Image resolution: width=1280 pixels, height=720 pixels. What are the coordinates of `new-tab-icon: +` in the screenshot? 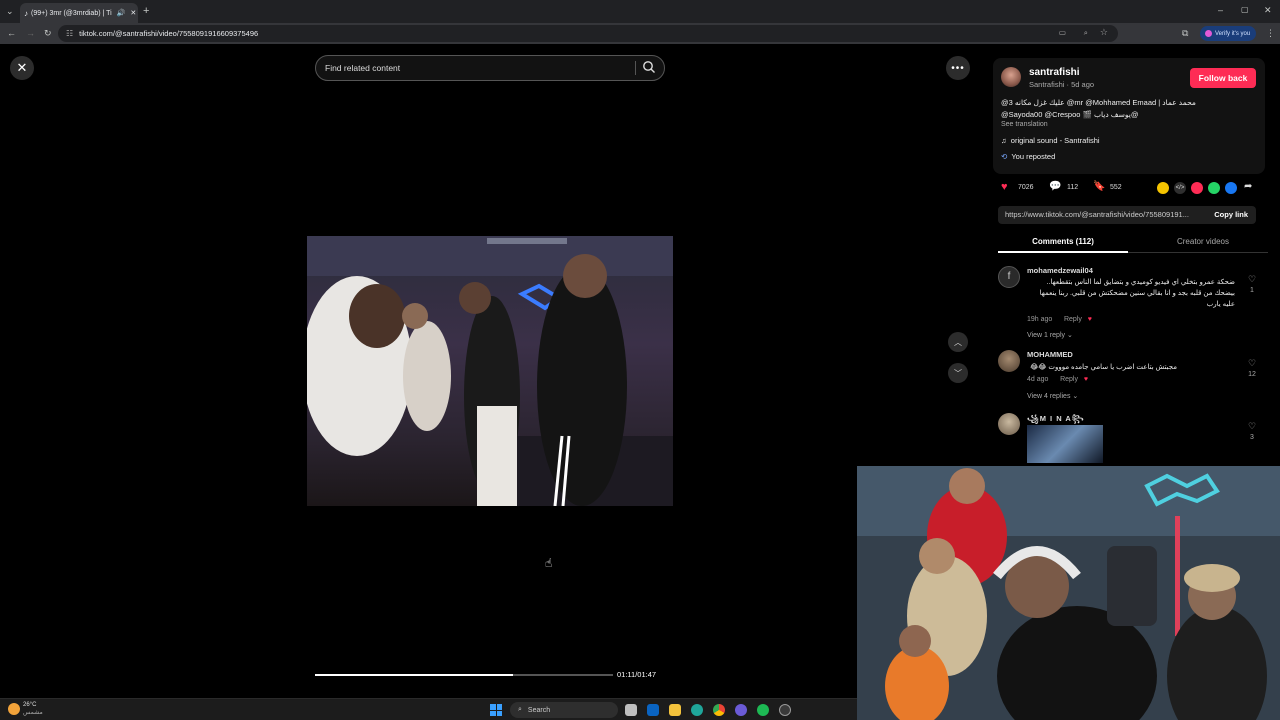 It's located at (146, 11).